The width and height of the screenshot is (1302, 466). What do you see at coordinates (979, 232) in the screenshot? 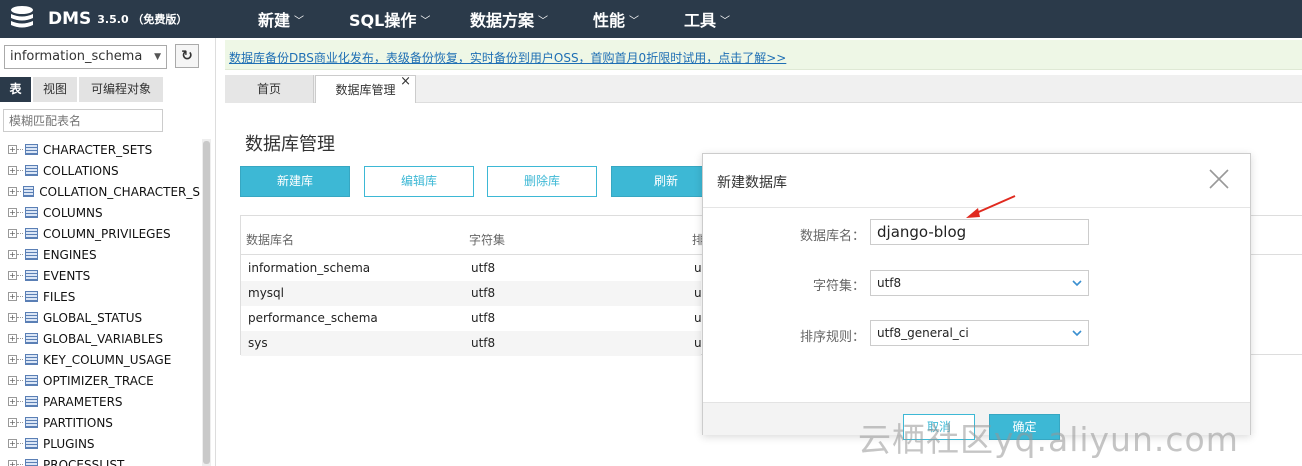
I see `db-name-input: django-blog` at bounding box center [979, 232].